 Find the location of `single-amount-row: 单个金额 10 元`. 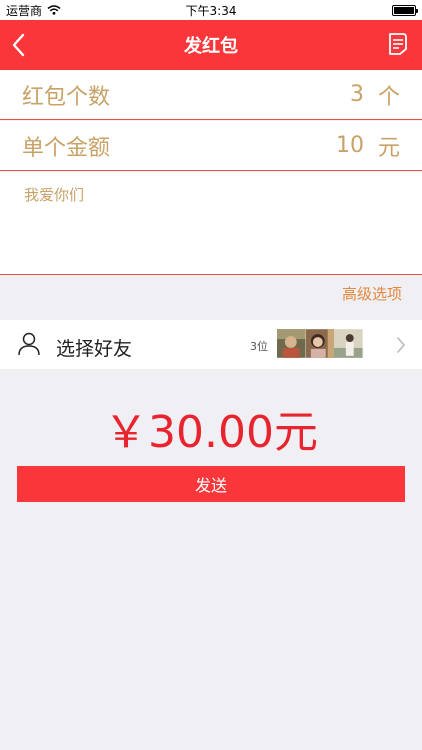

single-amount-row: 单个金额 10 元 is located at coordinates (211, 146).